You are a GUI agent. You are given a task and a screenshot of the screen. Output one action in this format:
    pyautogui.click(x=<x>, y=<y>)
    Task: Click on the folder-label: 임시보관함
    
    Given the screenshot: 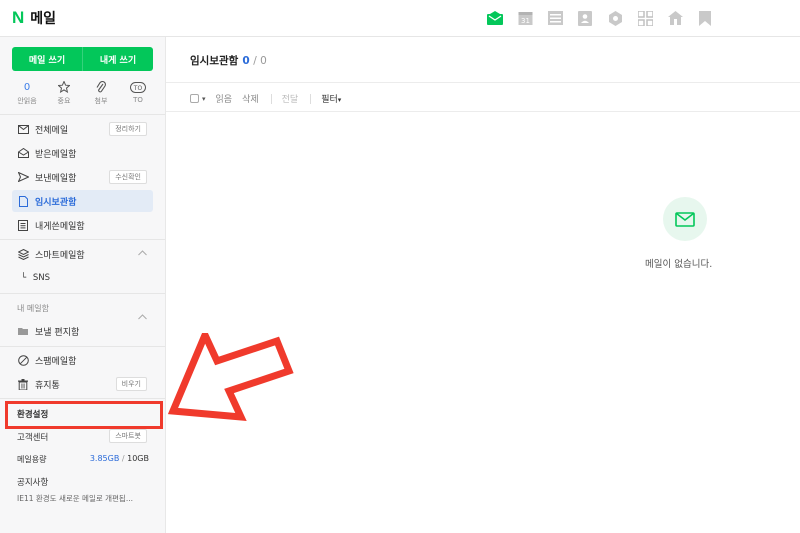 What is the action you would take?
    pyautogui.click(x=56, y=202)
    